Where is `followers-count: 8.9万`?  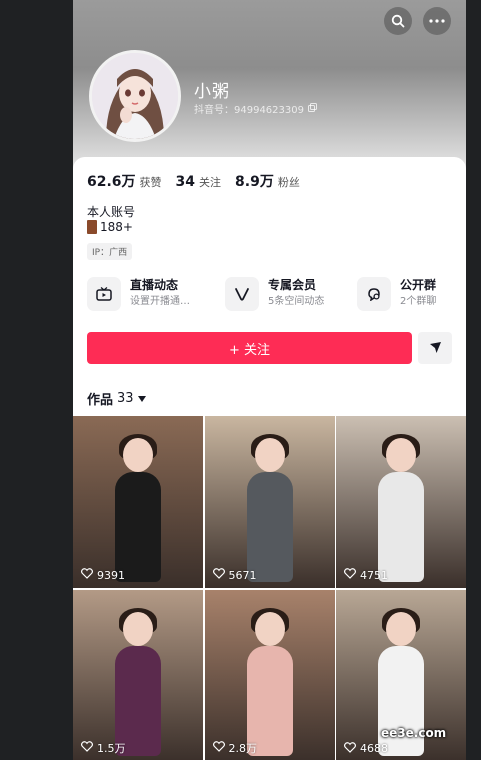
followers-count: 8.9万 is located at coordinates (254, 181).